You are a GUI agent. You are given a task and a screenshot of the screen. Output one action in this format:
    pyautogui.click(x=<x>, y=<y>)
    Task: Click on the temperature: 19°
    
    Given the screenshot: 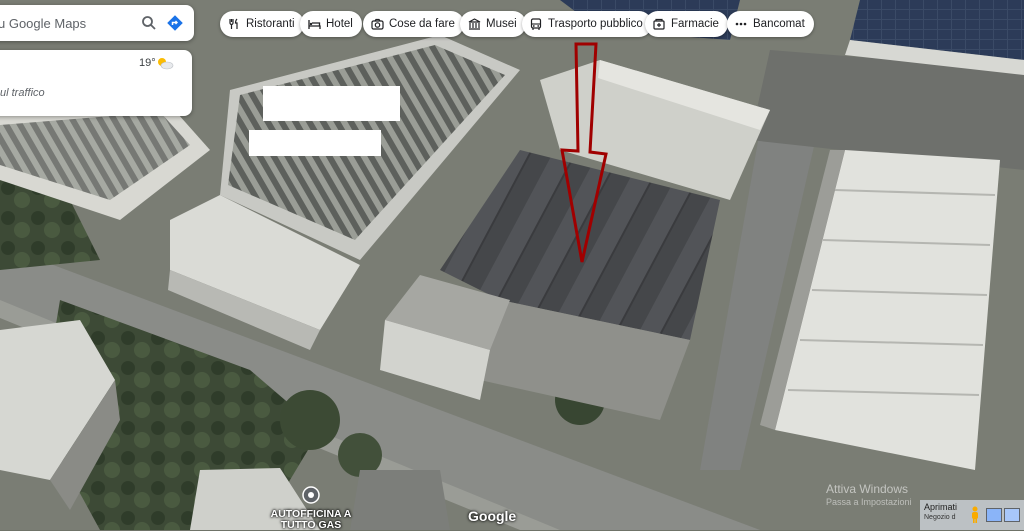 What is the action you would take?
    pyautogui.click(x=147, y=63)
    